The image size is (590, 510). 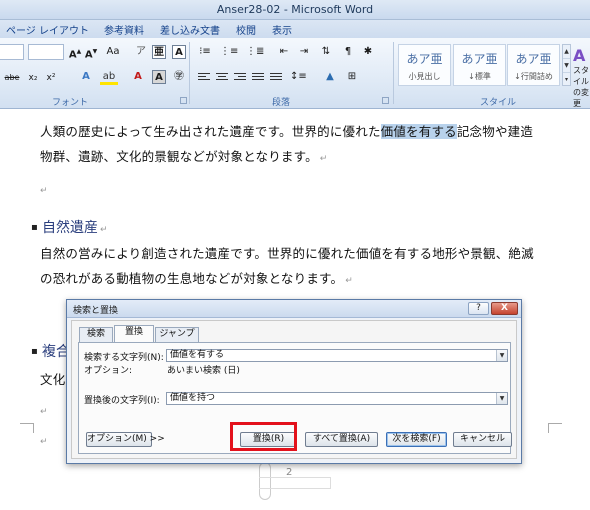 What do you see at coordinates (109, 77) in the screenshot?
I see `highlight-color-icon: ab` at bounding box center [109, 77].